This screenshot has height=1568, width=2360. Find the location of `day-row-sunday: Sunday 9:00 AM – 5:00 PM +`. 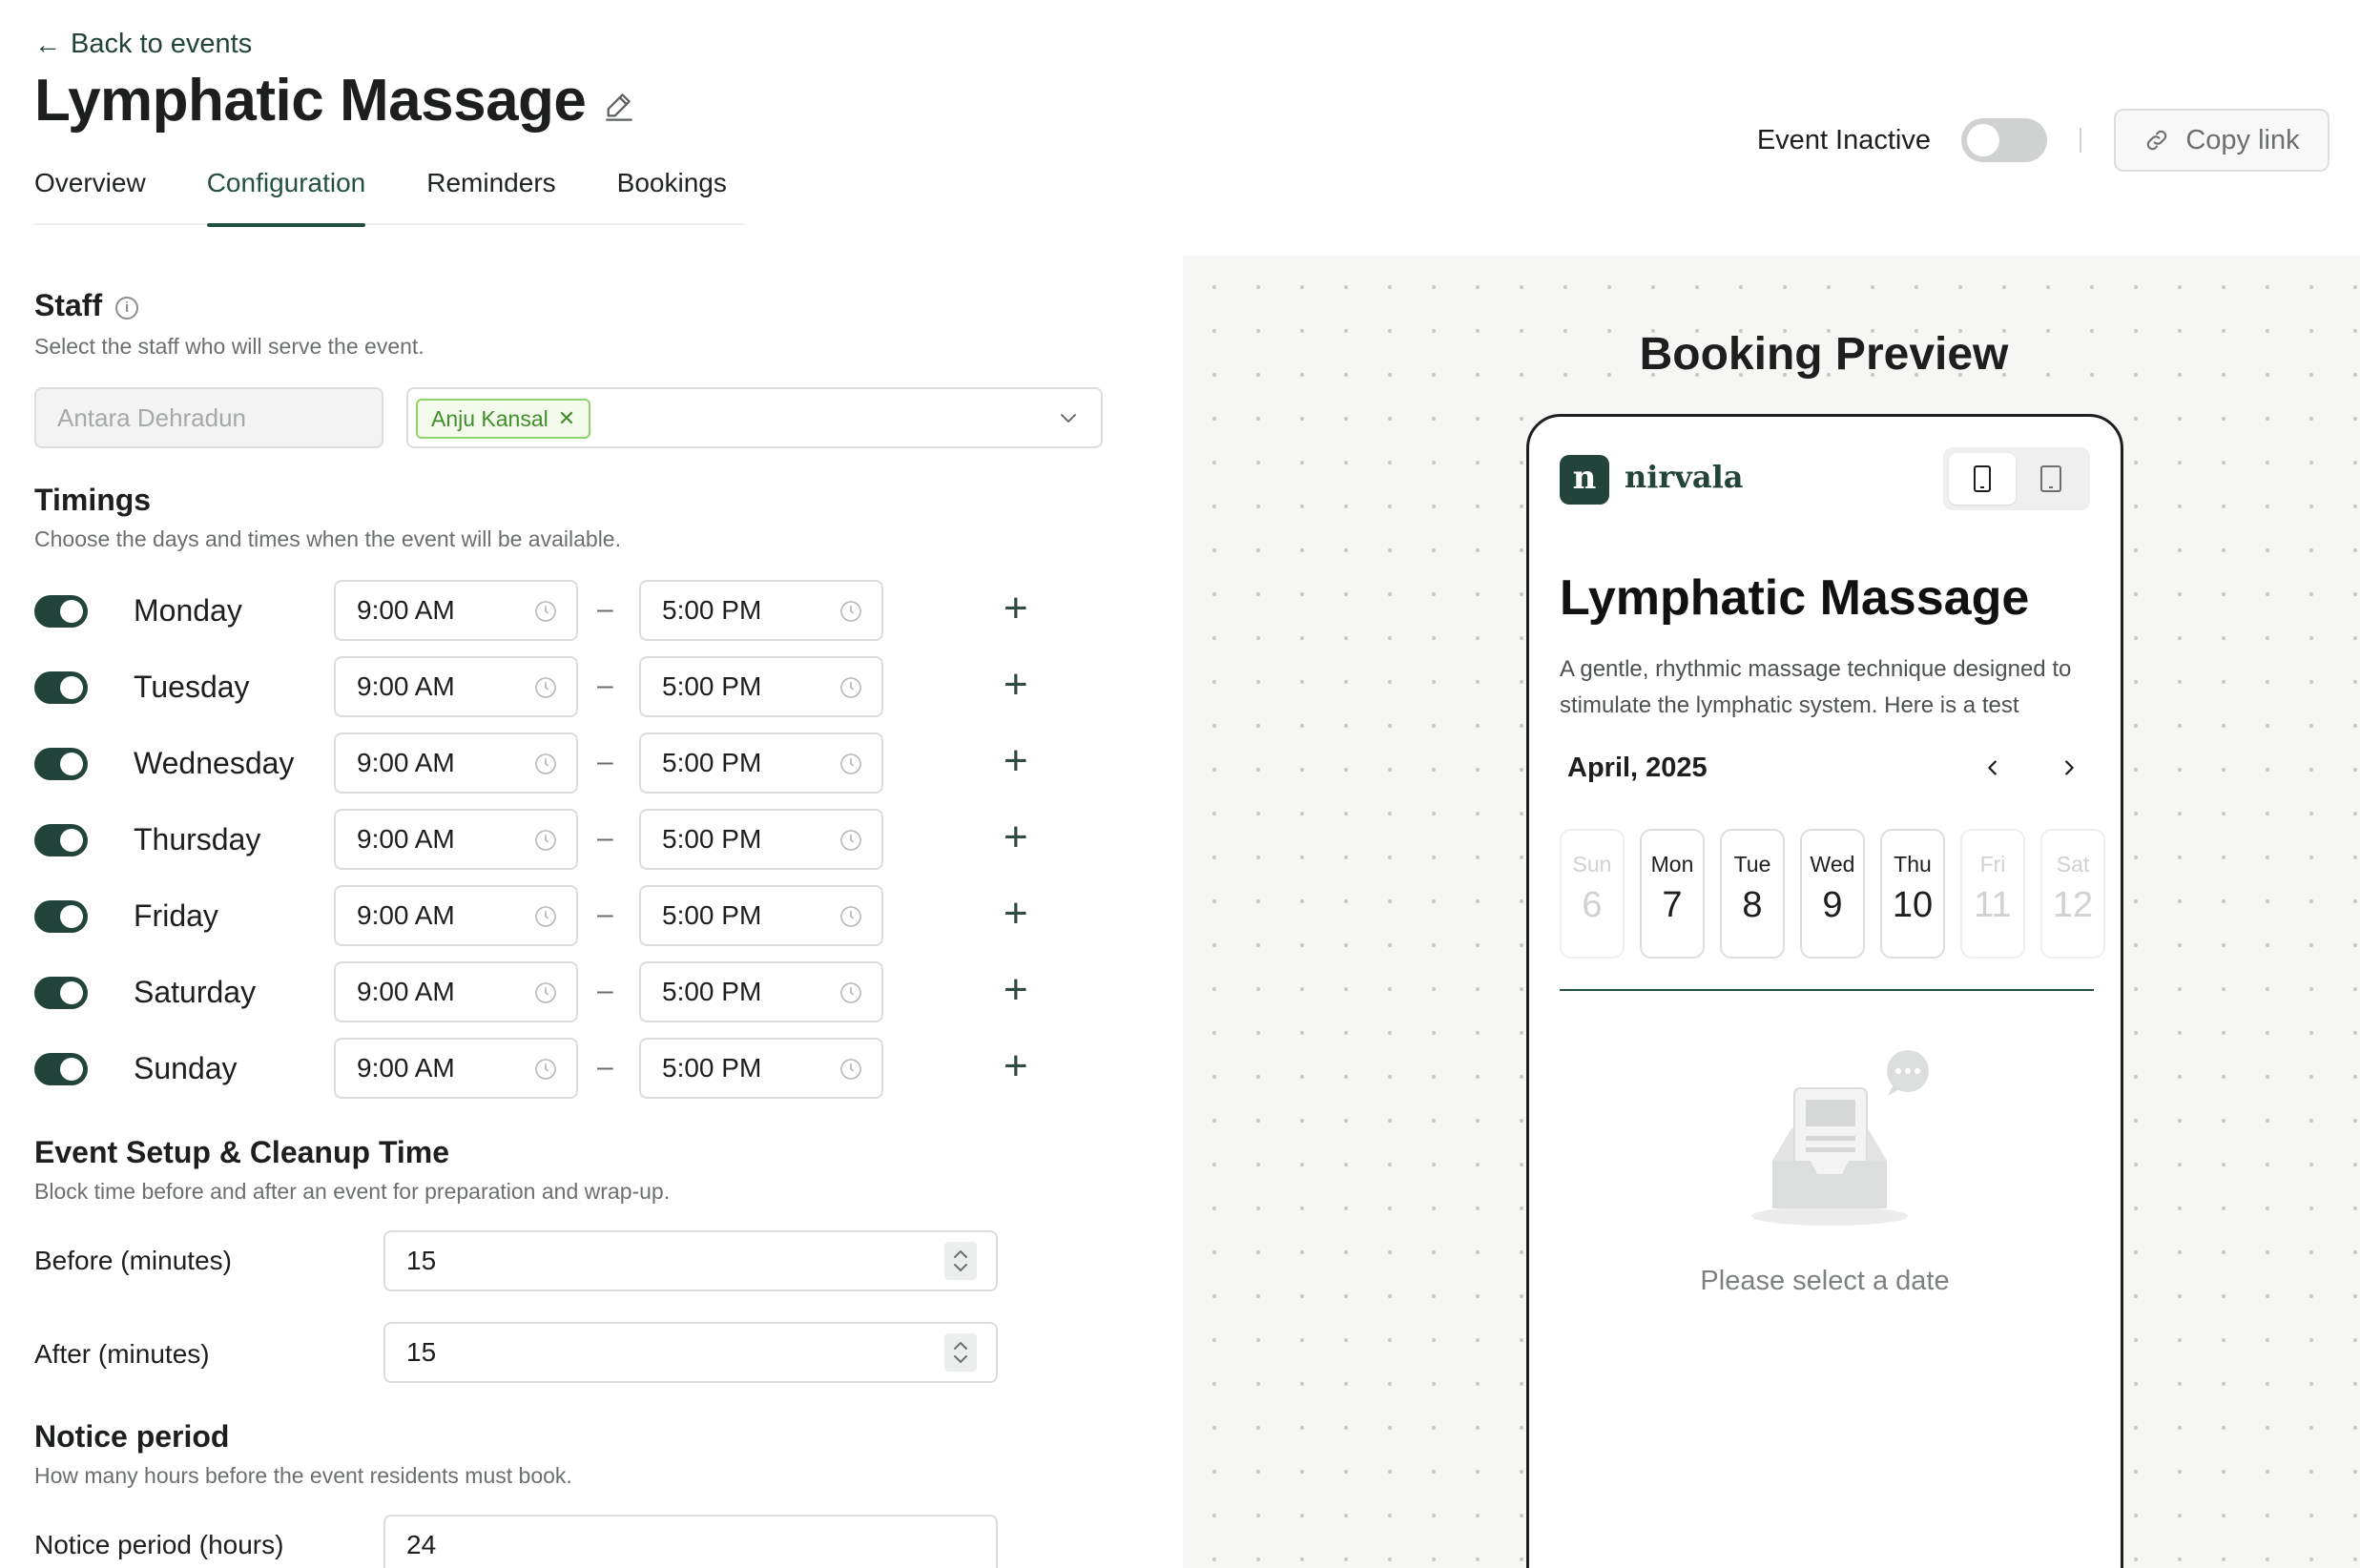

day-row-sunday: Sunday 9:00 AM – 5:00 PM + is located at coordinates (559, 1068).